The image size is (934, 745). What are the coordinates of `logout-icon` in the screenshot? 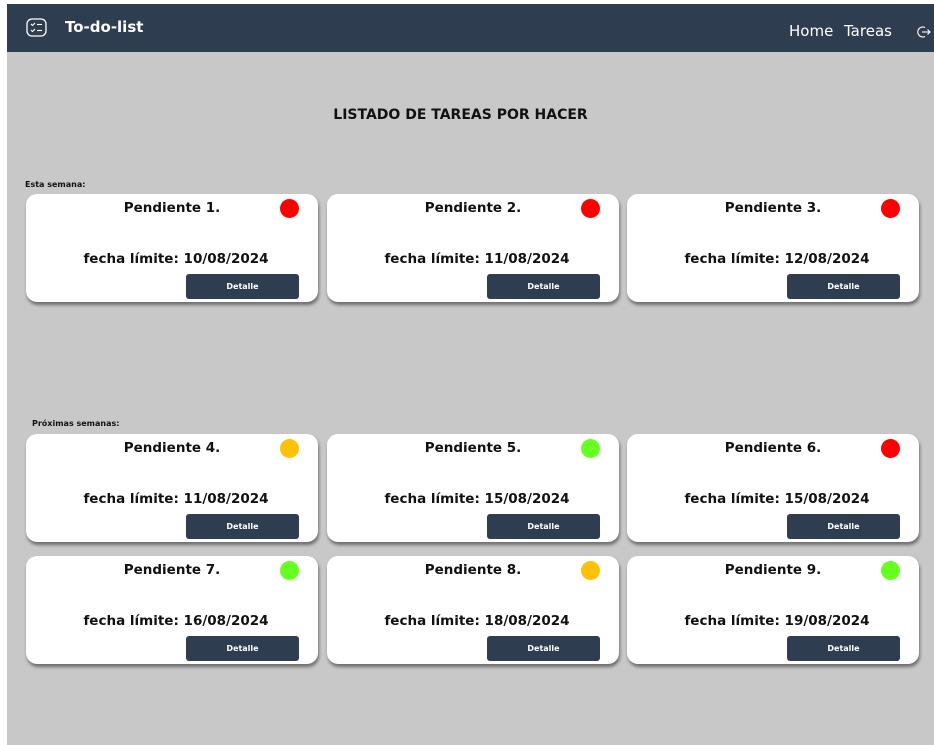 It's located at (924, 31).